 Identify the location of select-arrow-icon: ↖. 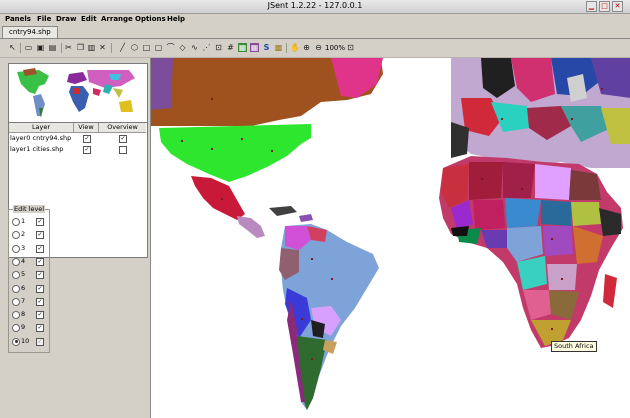
(12, 47).